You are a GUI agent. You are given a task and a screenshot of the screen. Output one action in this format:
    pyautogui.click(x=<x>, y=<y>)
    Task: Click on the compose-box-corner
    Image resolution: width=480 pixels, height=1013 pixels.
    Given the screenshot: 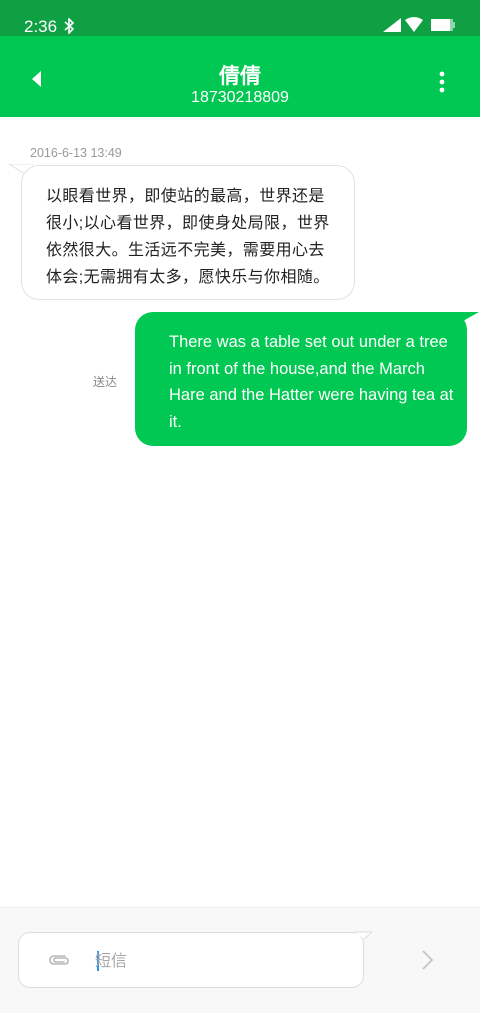 What is the action you would take?
    pyautogui.click(x=363, y=935)
    